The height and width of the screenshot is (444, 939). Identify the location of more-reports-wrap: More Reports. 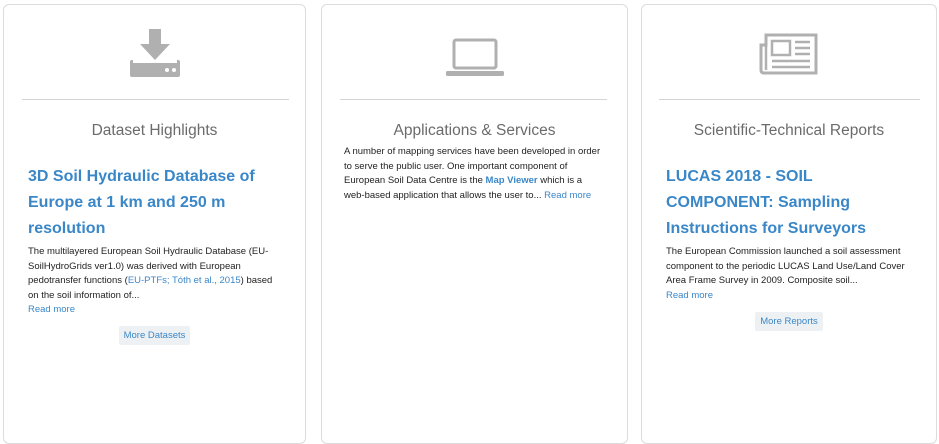
(789, 321).